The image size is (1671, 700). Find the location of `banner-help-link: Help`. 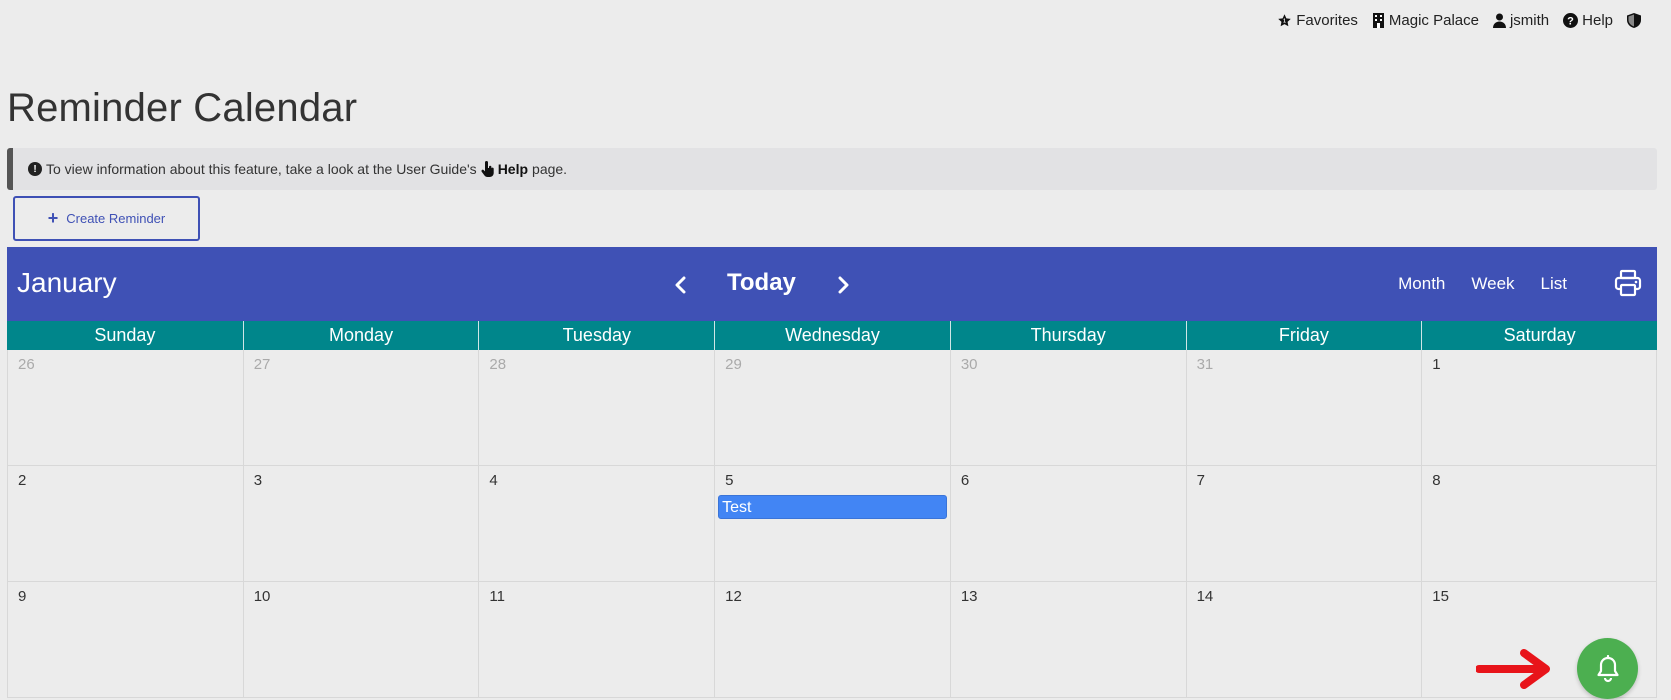

banner-help-link: Help is located at coordinates (513, 169).